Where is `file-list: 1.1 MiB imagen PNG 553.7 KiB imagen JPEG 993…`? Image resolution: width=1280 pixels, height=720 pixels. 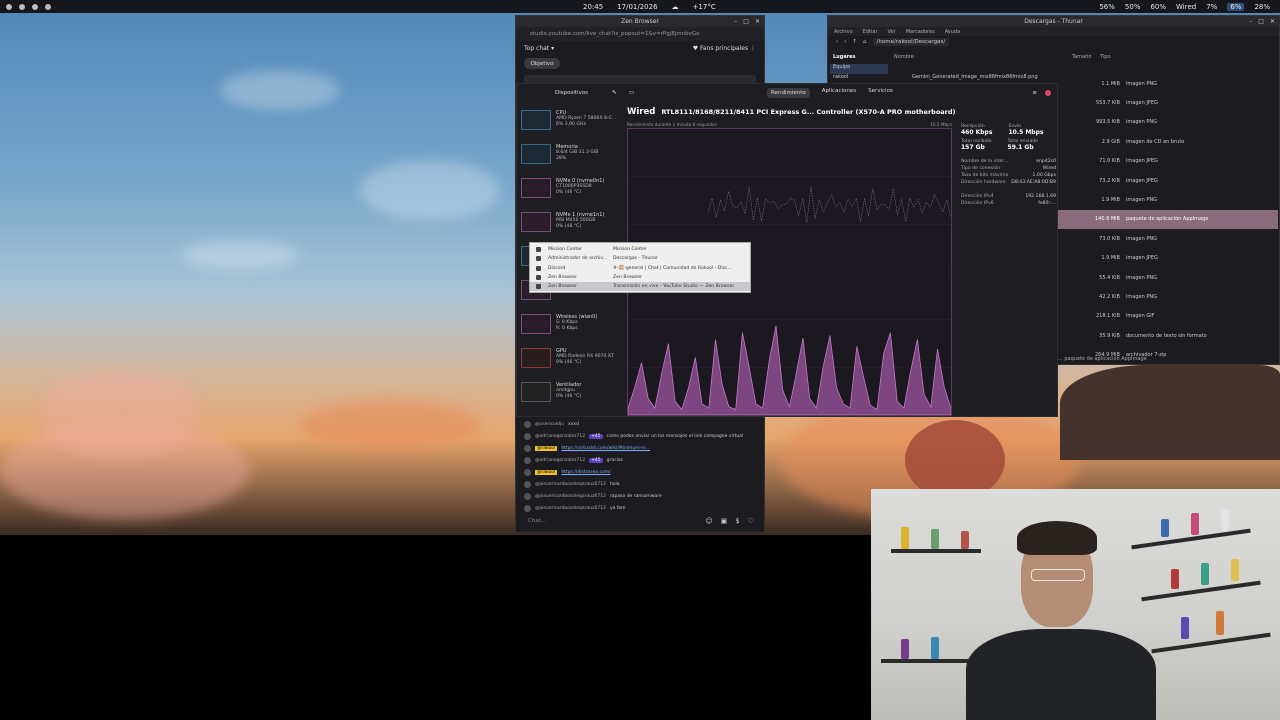
file-list: 1.1 MiB imagen PNG 553.7 KiB imagen JPEG 993… is located at coordinates (1168, 219).